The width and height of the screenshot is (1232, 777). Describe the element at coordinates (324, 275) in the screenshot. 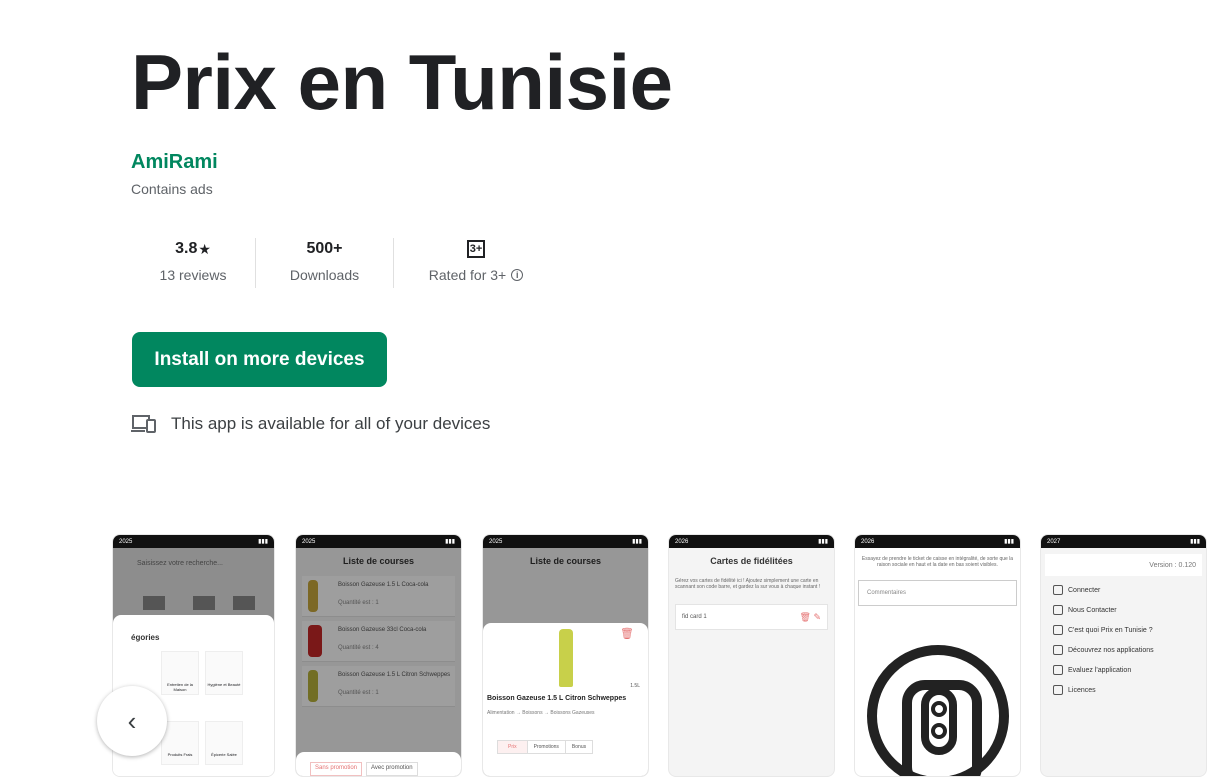

I see `downloads-label: Downloads` at that location.